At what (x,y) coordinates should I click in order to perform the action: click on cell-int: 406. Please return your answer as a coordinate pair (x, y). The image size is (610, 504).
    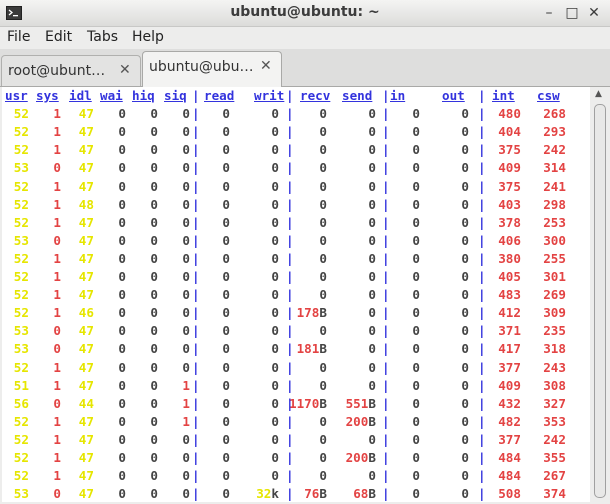
    Looking at the image, I should click on (509, 240).